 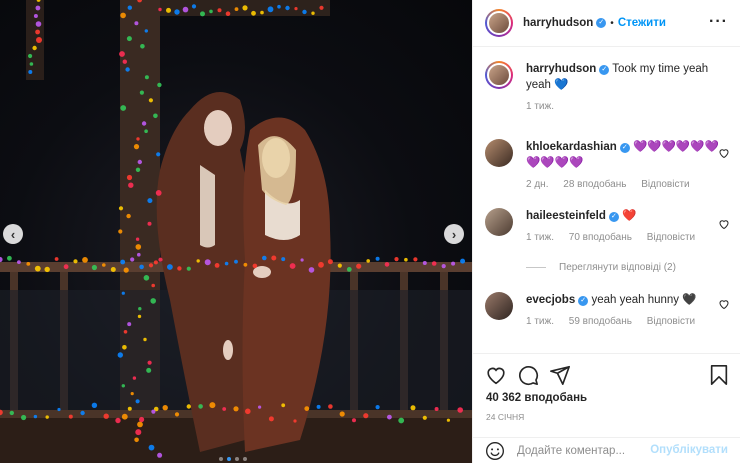 I want to click on comment-text: ❤️, so click(x=629, y=216).